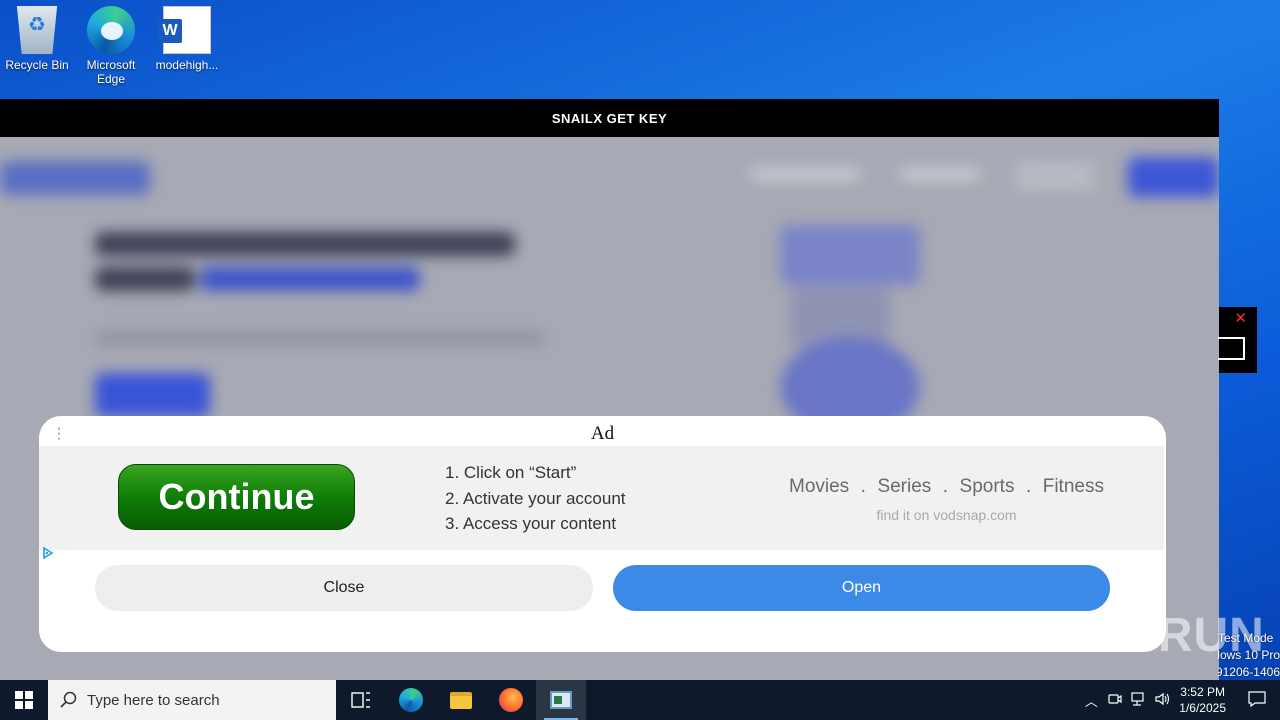  What do you see at coordinates (236, 497) in the screenshot?
I see `continue-button: Continue` at bounding box center [236, 497].